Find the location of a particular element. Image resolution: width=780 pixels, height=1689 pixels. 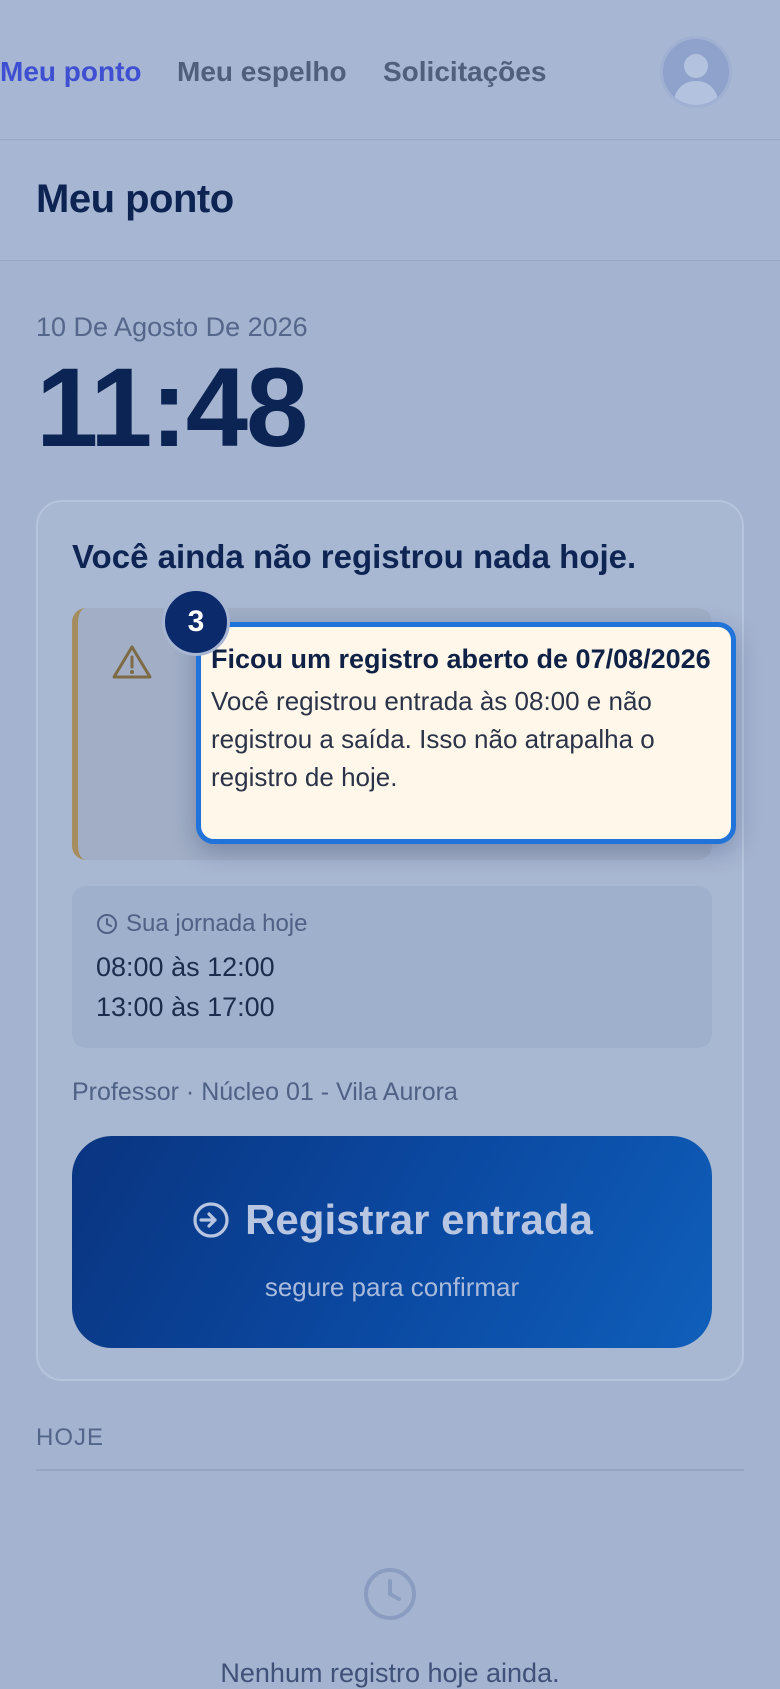

role-location: Professor · Núcleo 01 - Vila Aurora is located at coordinates (265, 1092).